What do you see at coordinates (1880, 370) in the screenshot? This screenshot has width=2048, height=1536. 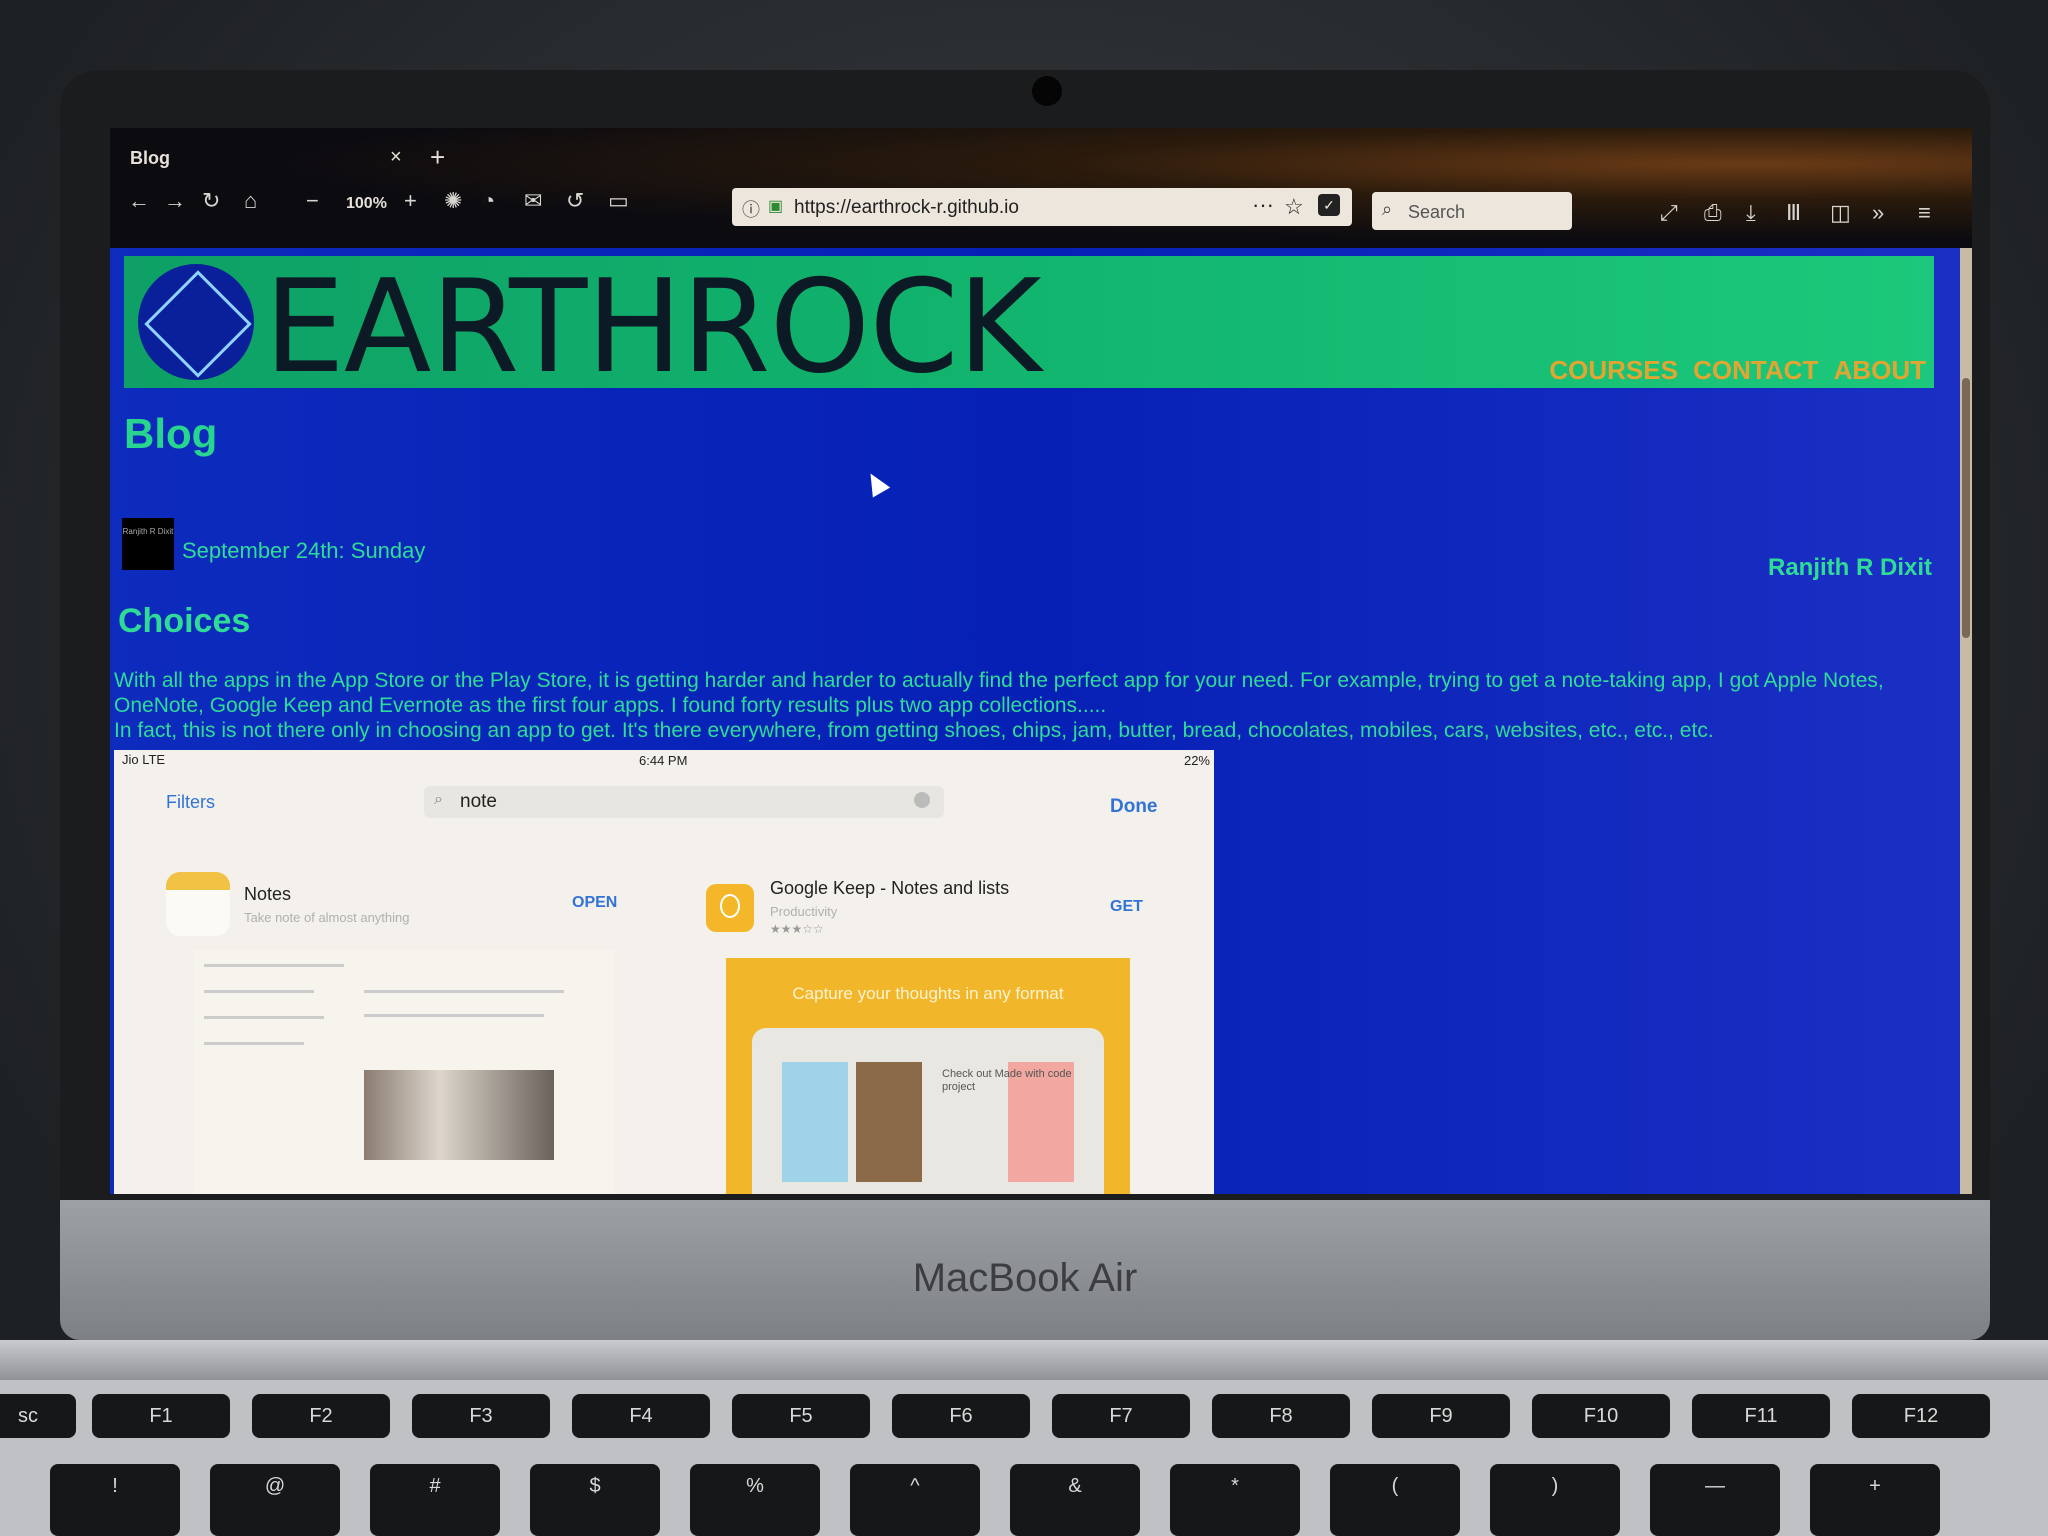 I see `nav-about: ABOUT` at bounding box center [1880, 370].